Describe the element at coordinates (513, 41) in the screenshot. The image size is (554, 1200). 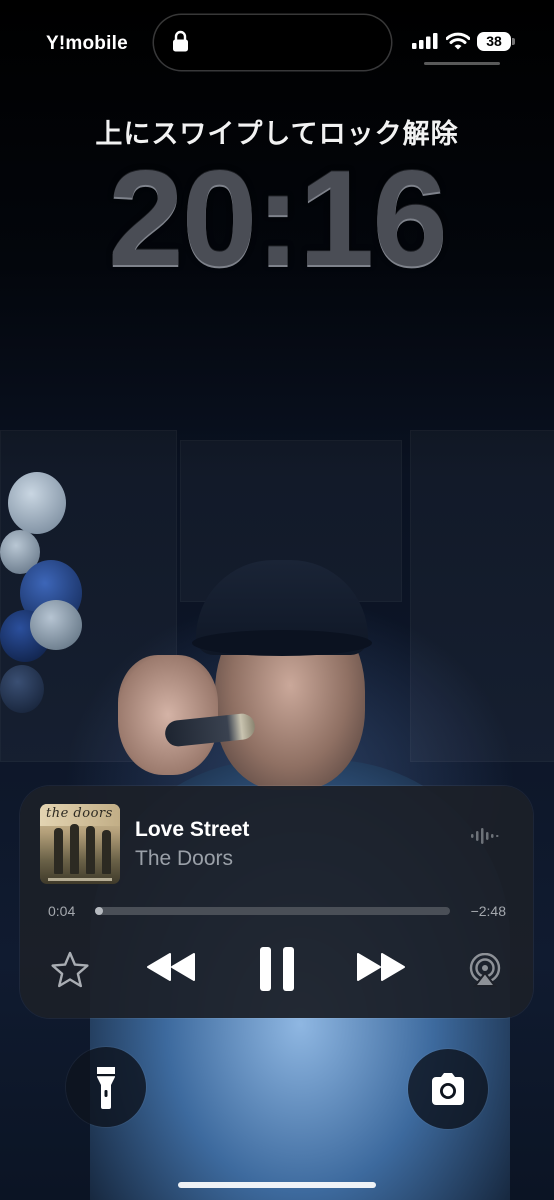
I see `battery-tip` at that location.